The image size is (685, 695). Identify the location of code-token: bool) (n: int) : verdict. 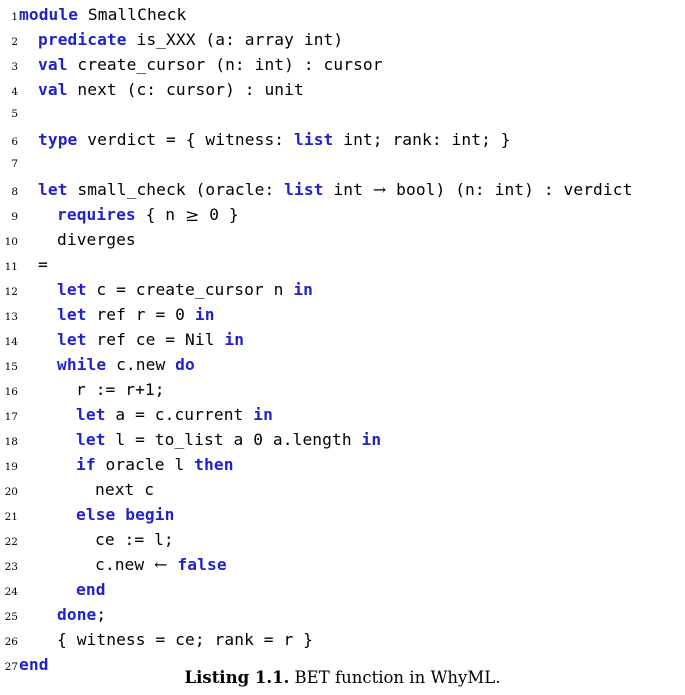
(509, 189).